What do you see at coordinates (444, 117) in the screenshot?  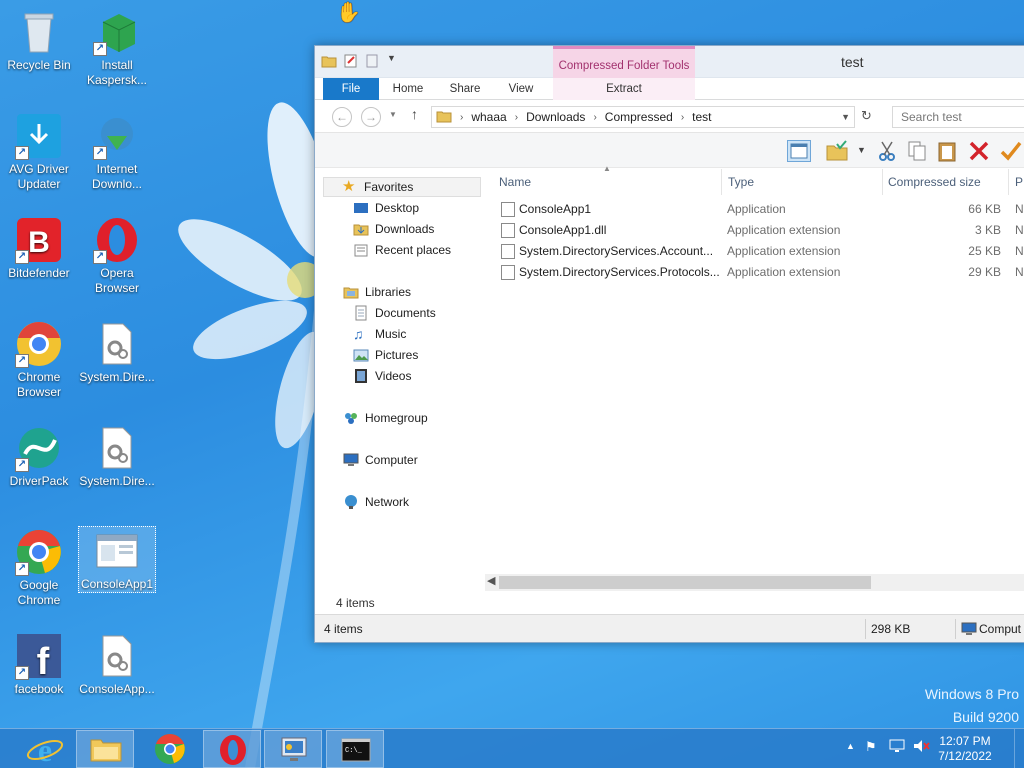 I see `folder-icon` at bounding box center [444, 117].